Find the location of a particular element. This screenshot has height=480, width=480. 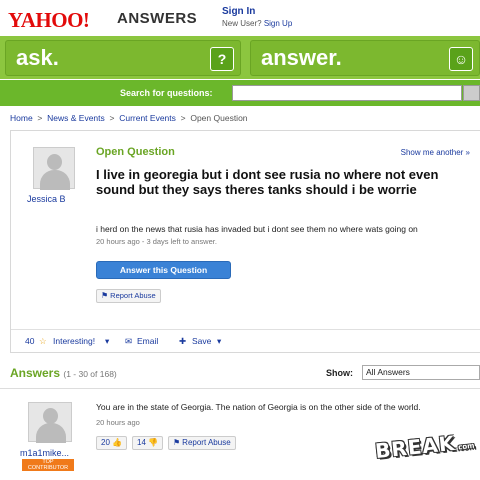

search-bar: Search for questions: is located at coordinates (240, 93).